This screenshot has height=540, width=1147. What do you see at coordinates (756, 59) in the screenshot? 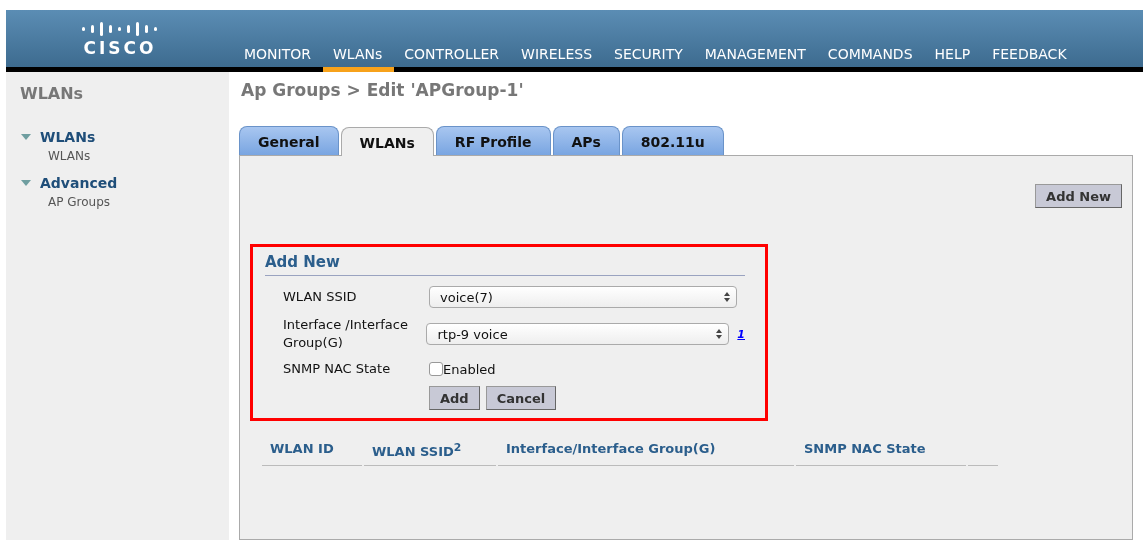
I see `menu-item: MANAGEMENT` at bounding box center [756, 59].